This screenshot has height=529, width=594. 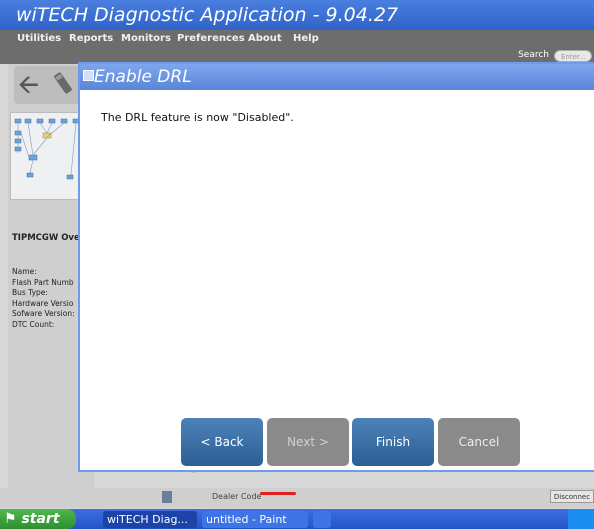 I want to click on redaction-mark, so click(x=278, y=493).